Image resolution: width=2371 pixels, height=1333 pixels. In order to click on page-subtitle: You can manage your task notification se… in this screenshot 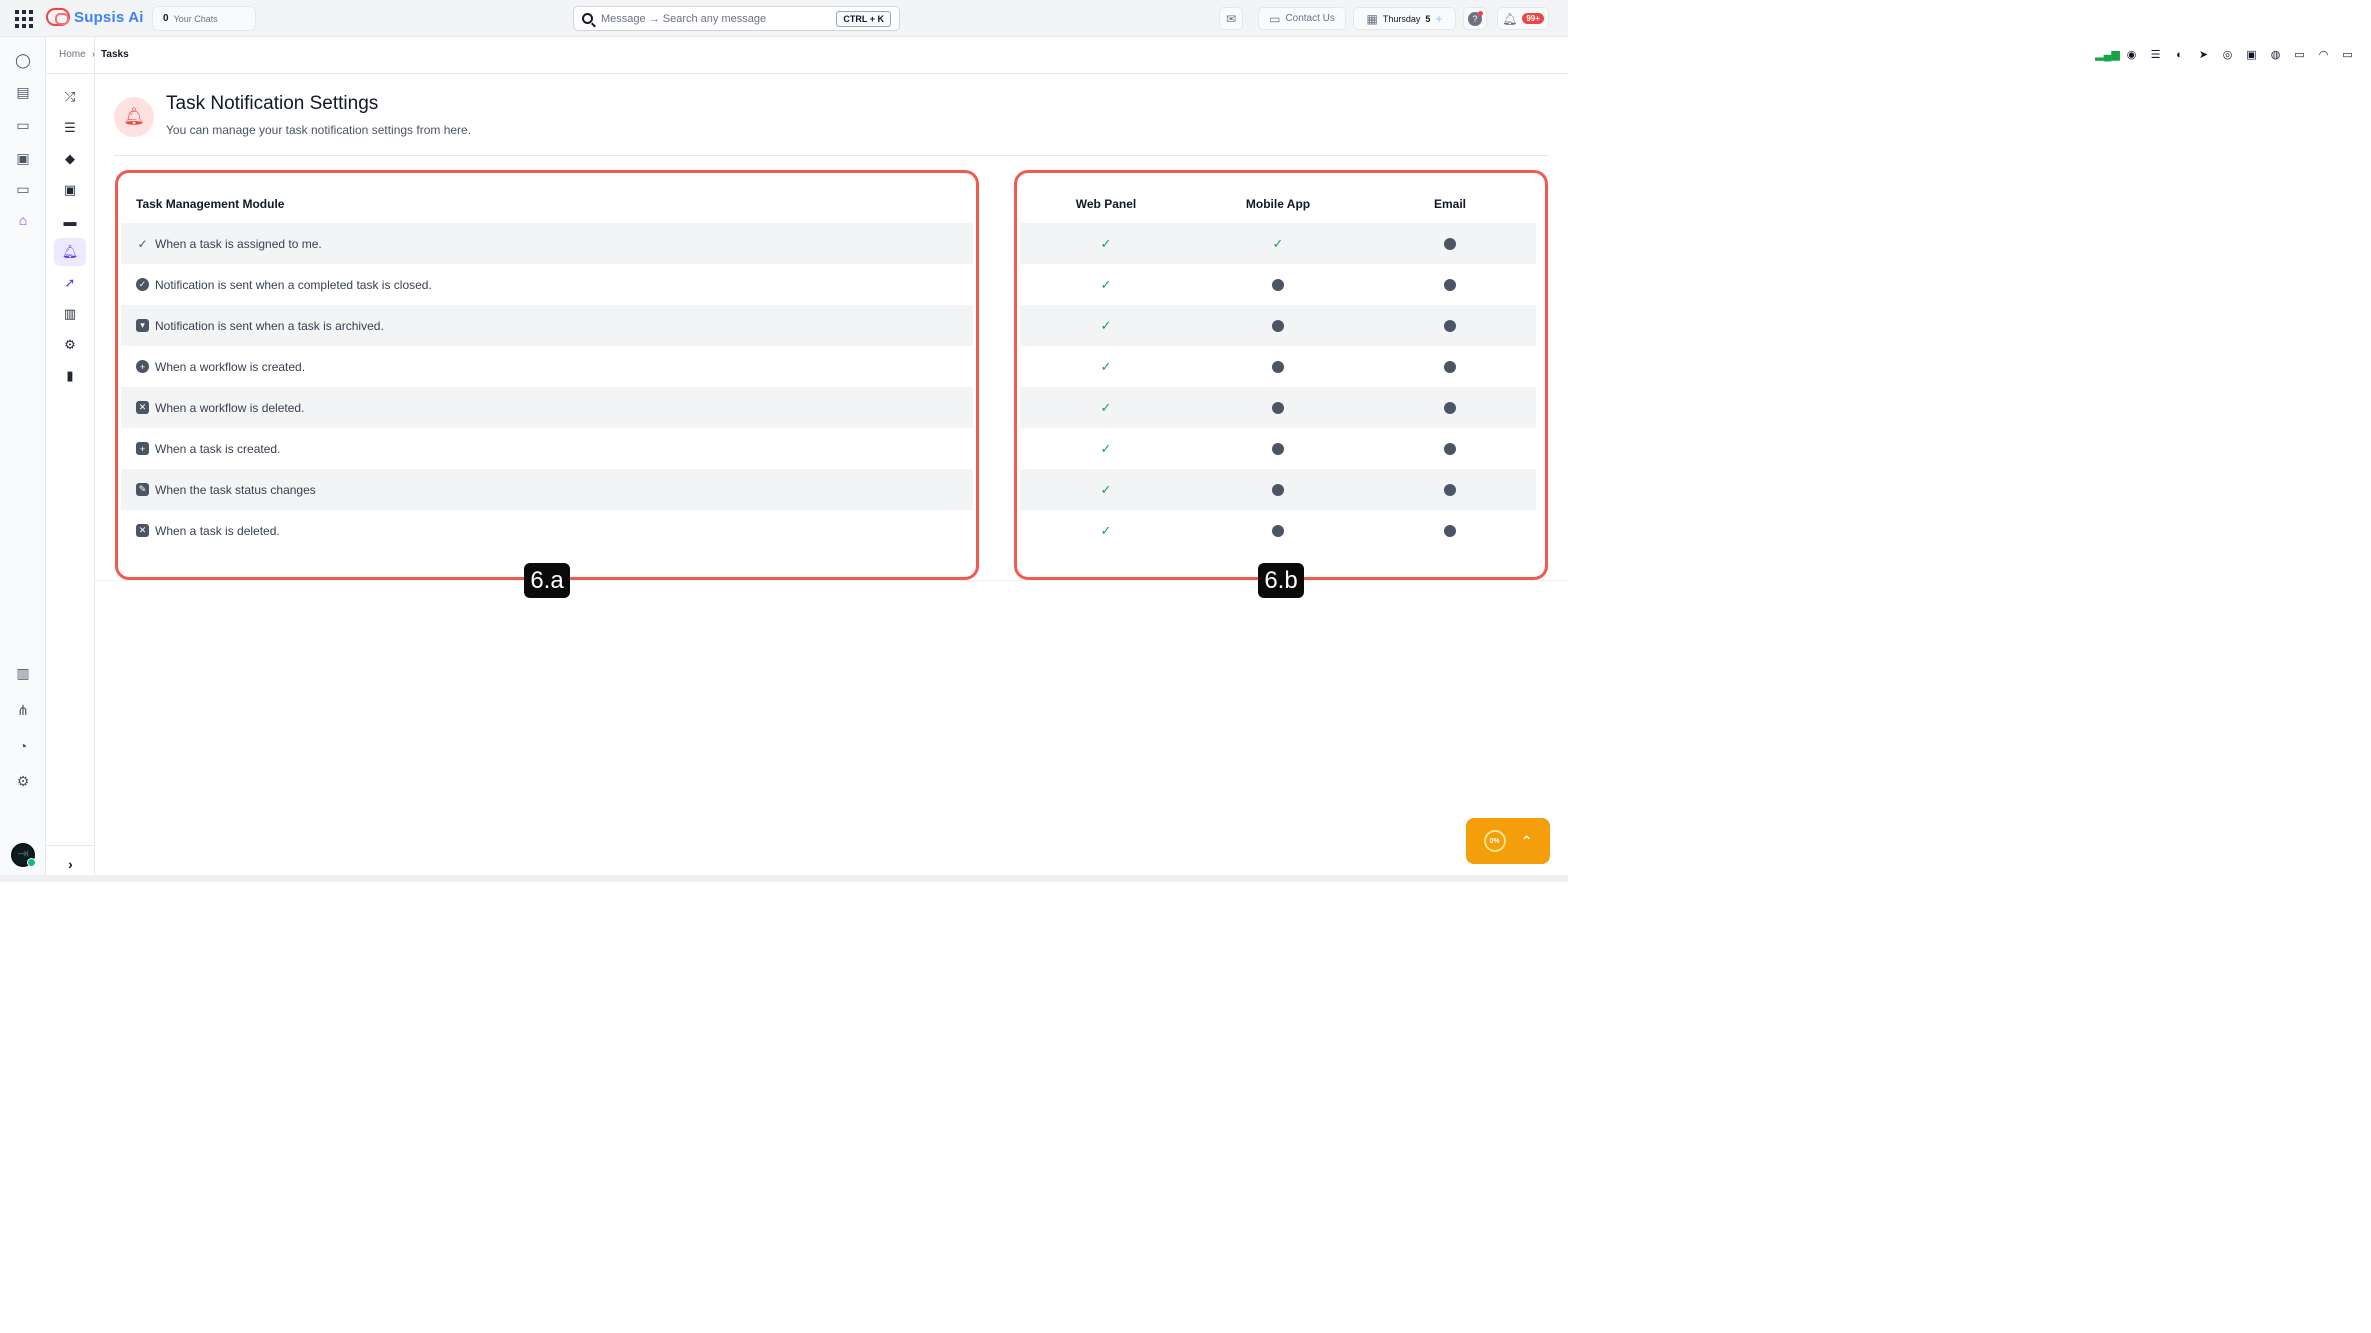, I will do `click(319, 130)`.